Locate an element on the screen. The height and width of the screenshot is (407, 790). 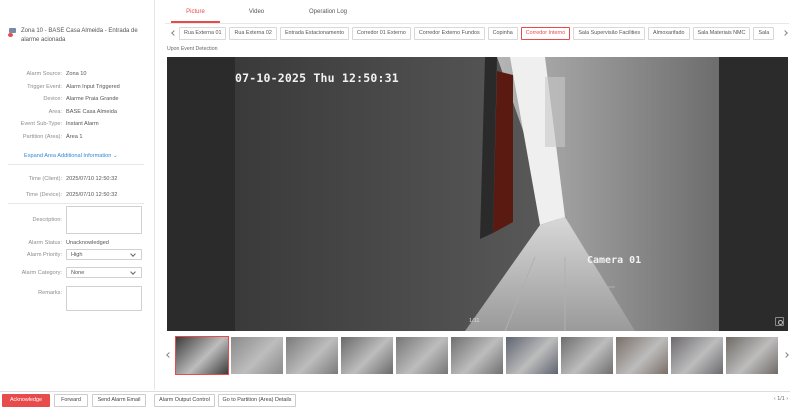
time-device-row: Time (Device): 2025/07/10 12:50:32 is located at coordinates (71, 195).